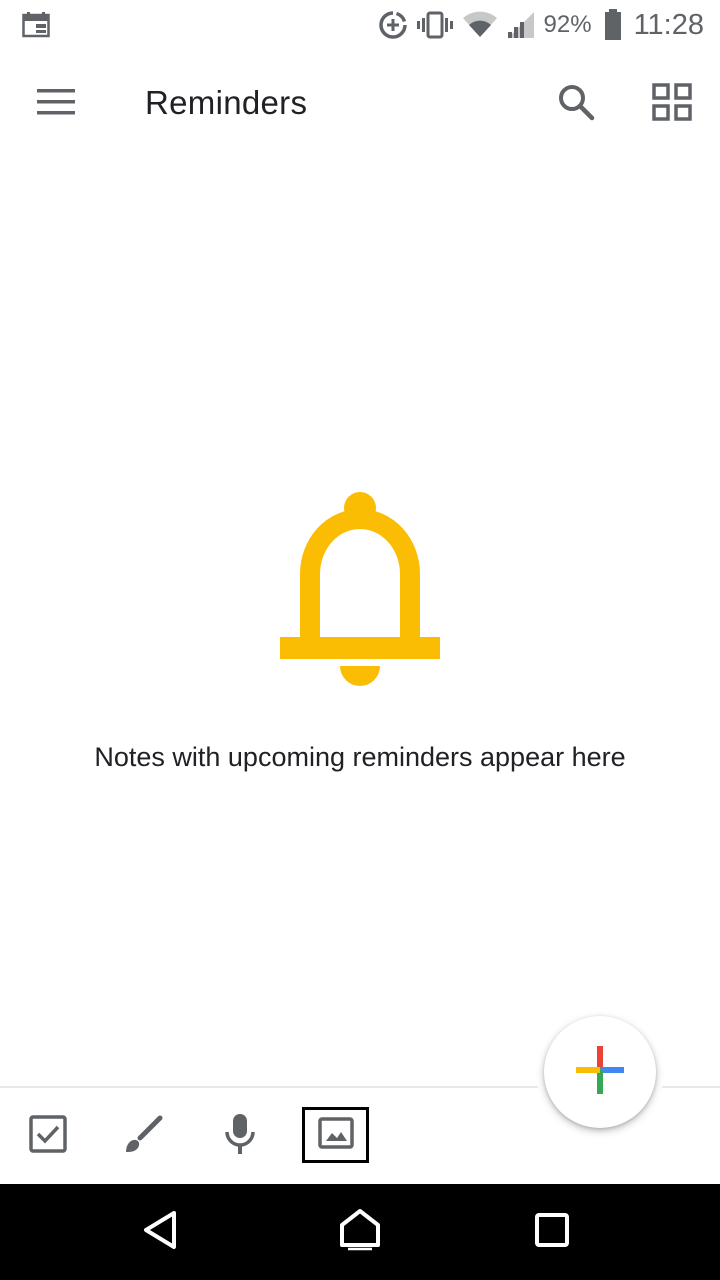 This screenshot has height=1280, width=720. Describe the element at coordinates (226, 102) in the screenshot. I see `page-title: Reminders` at that location.